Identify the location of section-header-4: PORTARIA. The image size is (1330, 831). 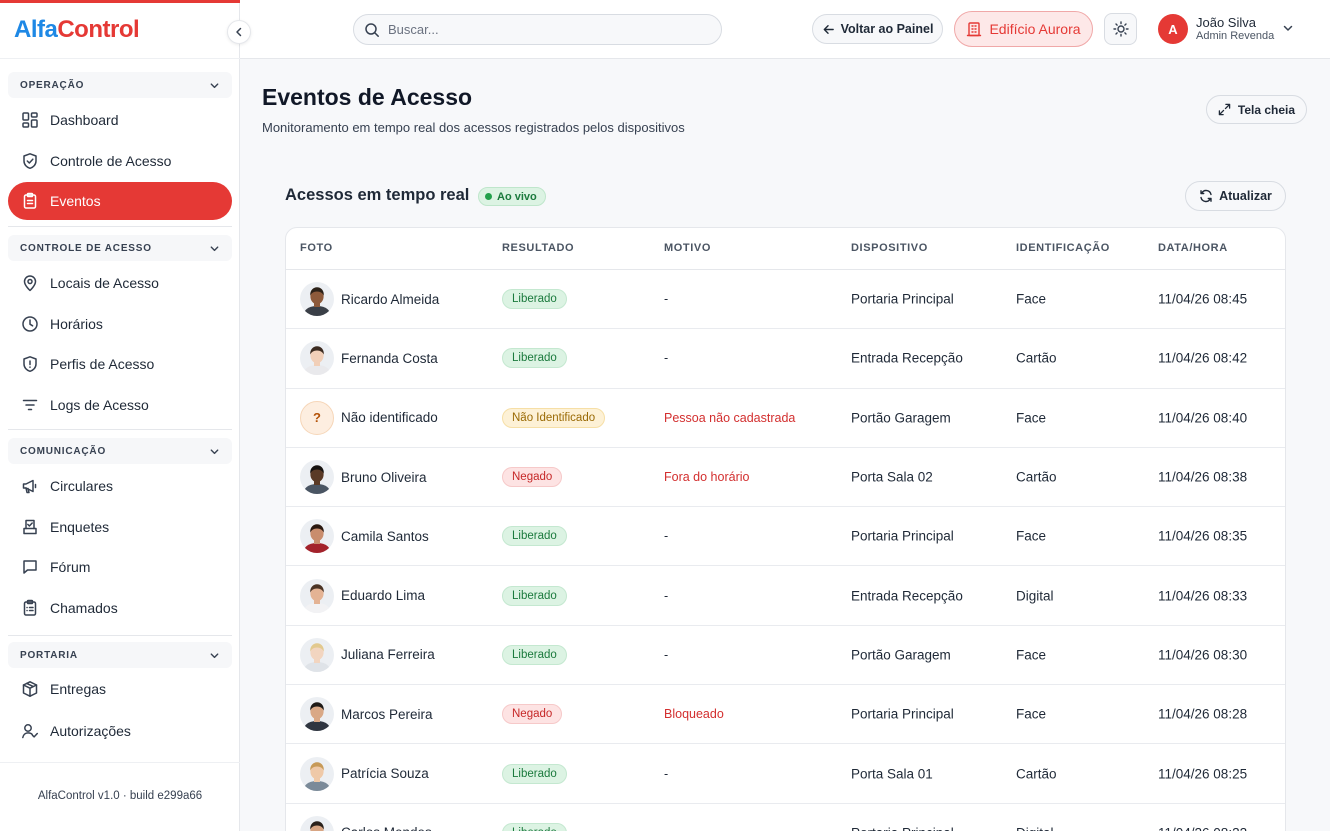
(120, 655).